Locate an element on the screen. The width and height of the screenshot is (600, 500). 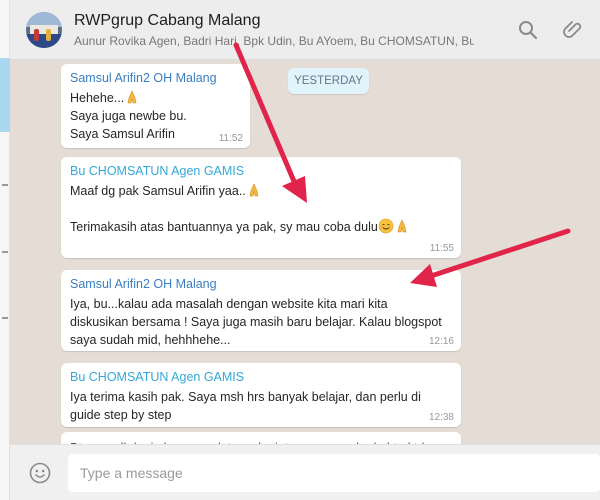
message-time: 12:16 is located at coordinates (441, 341).